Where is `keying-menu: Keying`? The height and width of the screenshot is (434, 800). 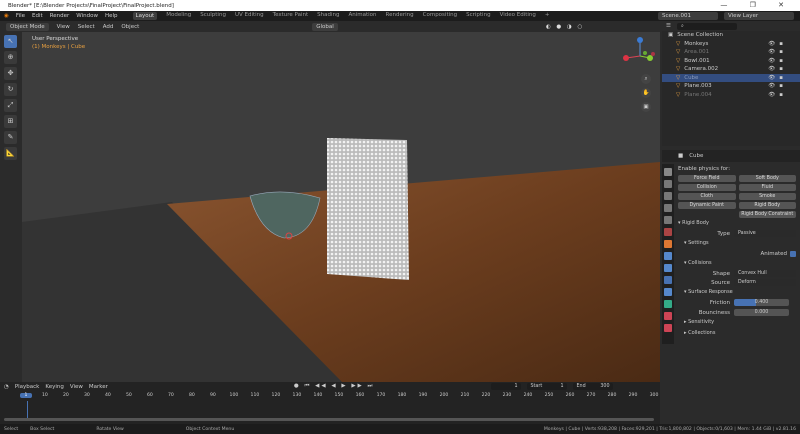 keying-menu: Keying is located at coordinates (54, 387).